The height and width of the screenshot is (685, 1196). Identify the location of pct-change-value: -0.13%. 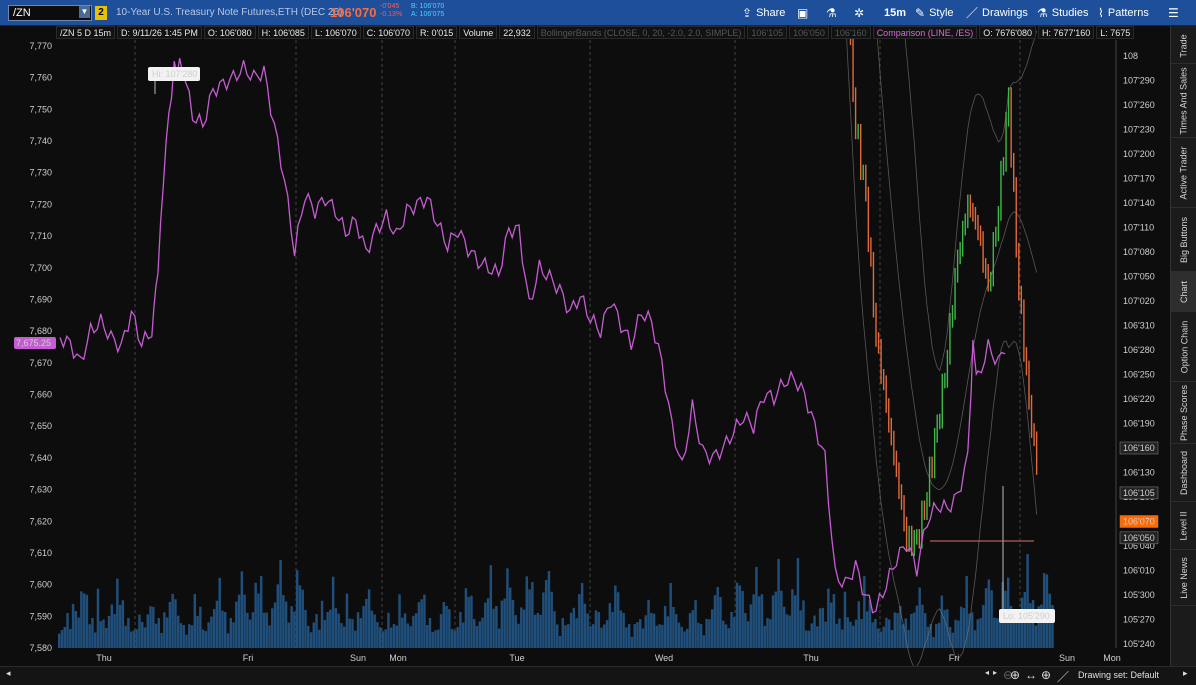
(391, 14).